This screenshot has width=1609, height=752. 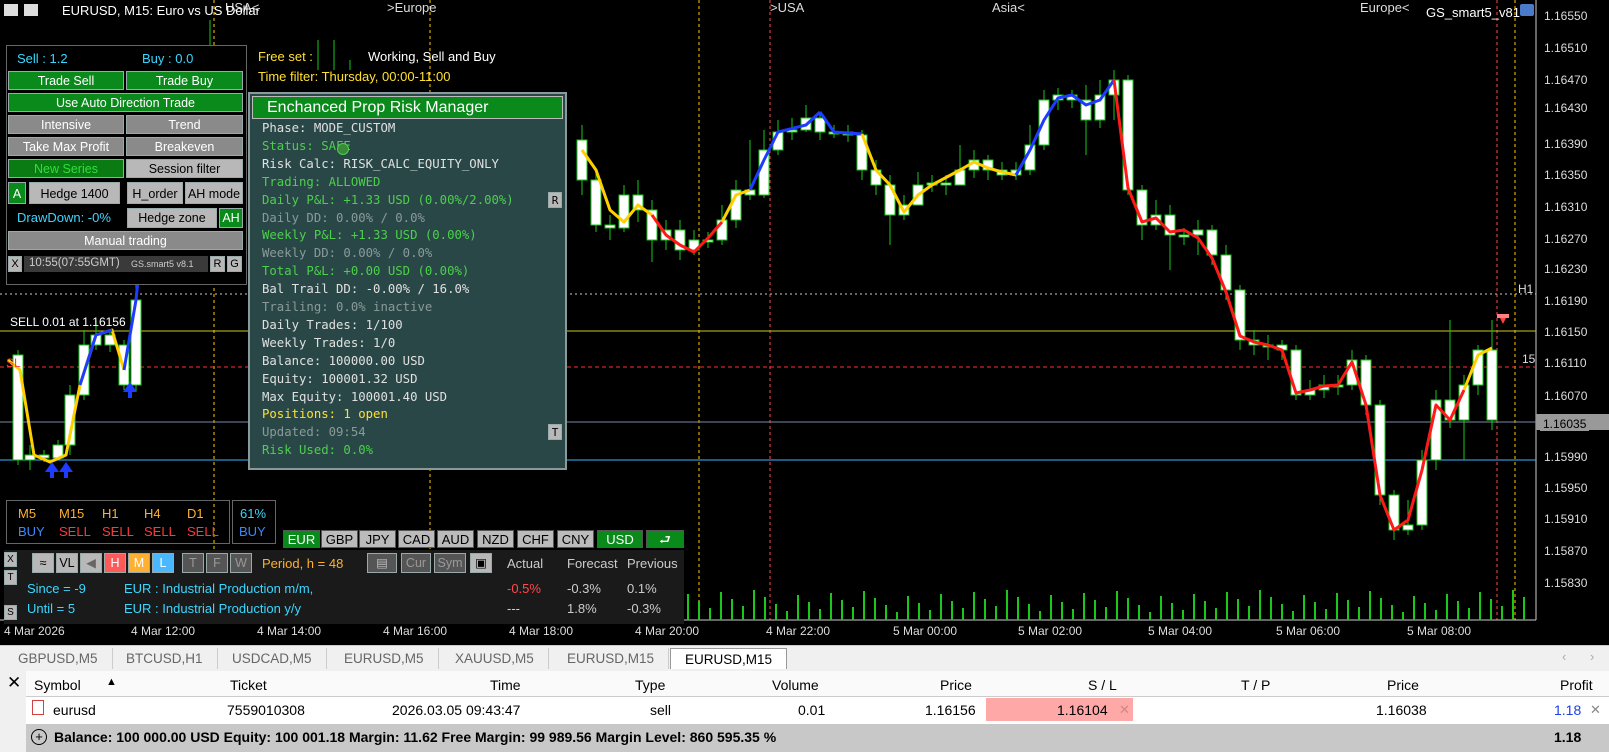 What do you see at coordinates (1566, 519) in the screenshot?
I see `price-scale-label: 1.15910` at bounding box center [1566, 519].